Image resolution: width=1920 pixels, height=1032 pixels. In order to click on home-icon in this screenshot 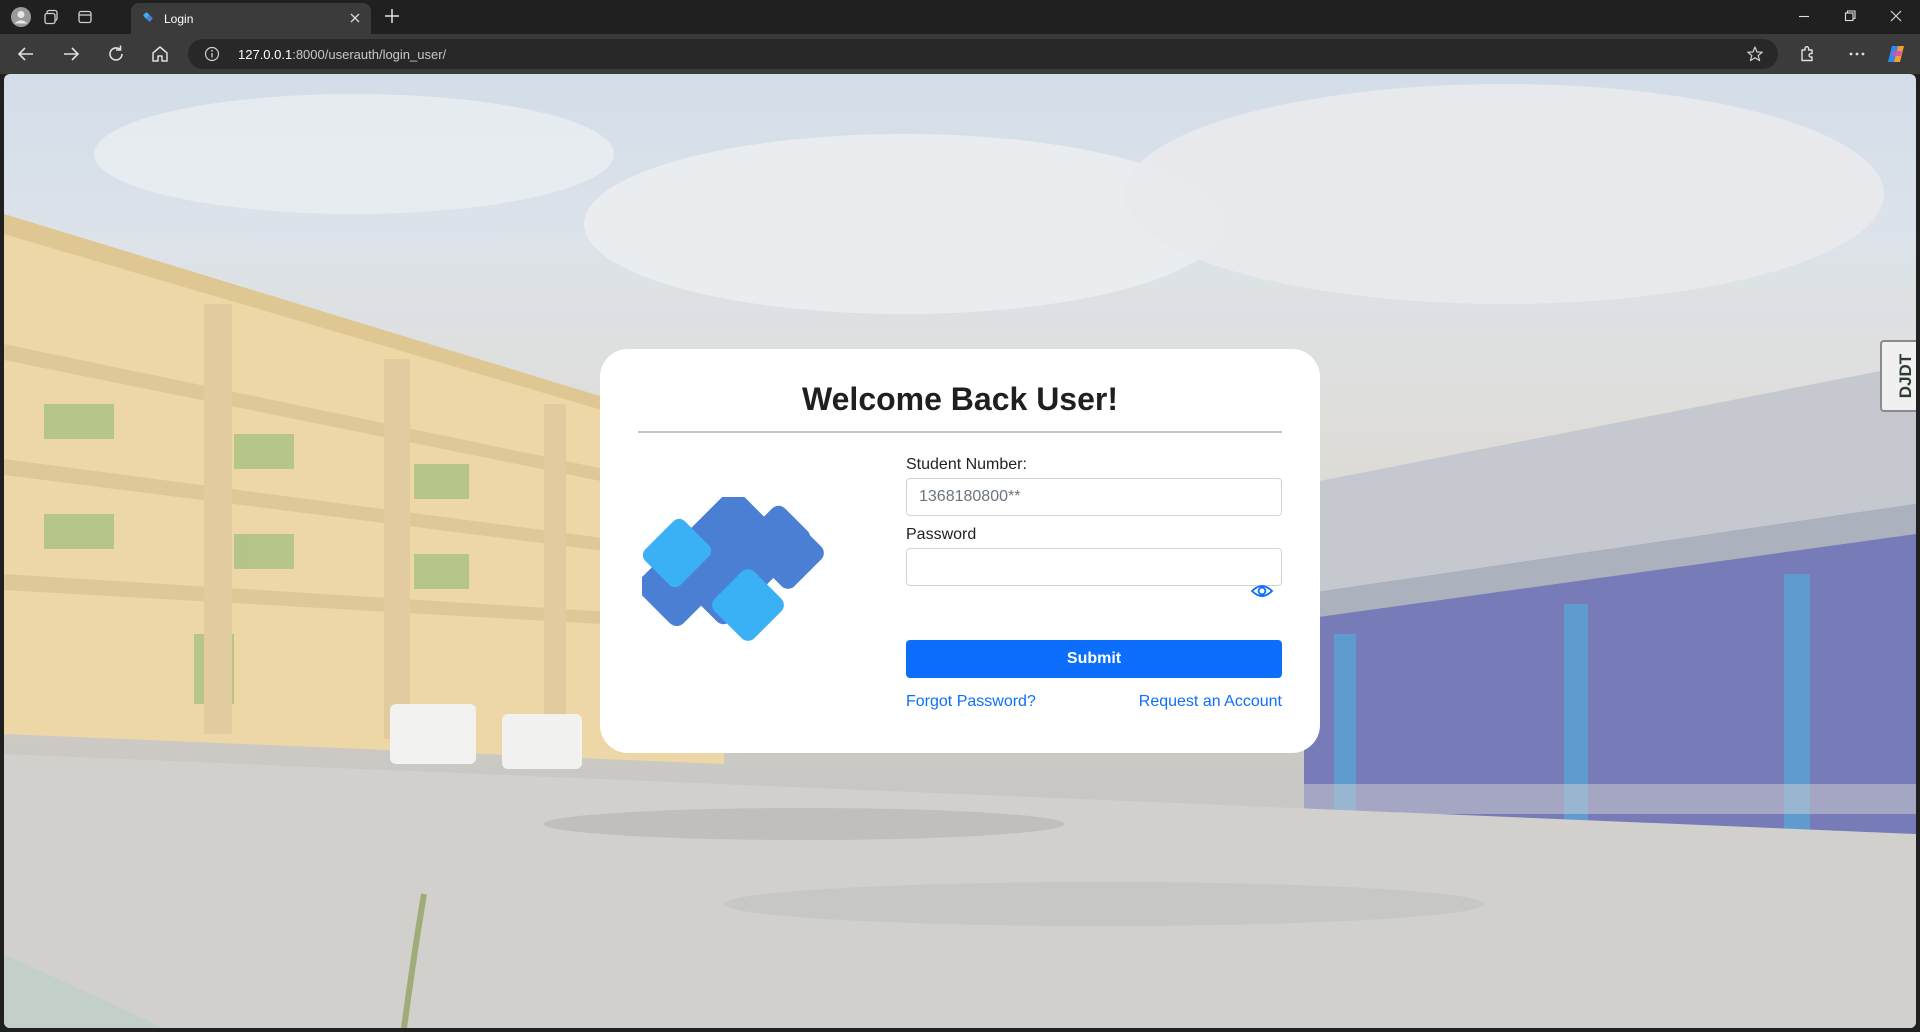, I will do `click(160, 54)`.